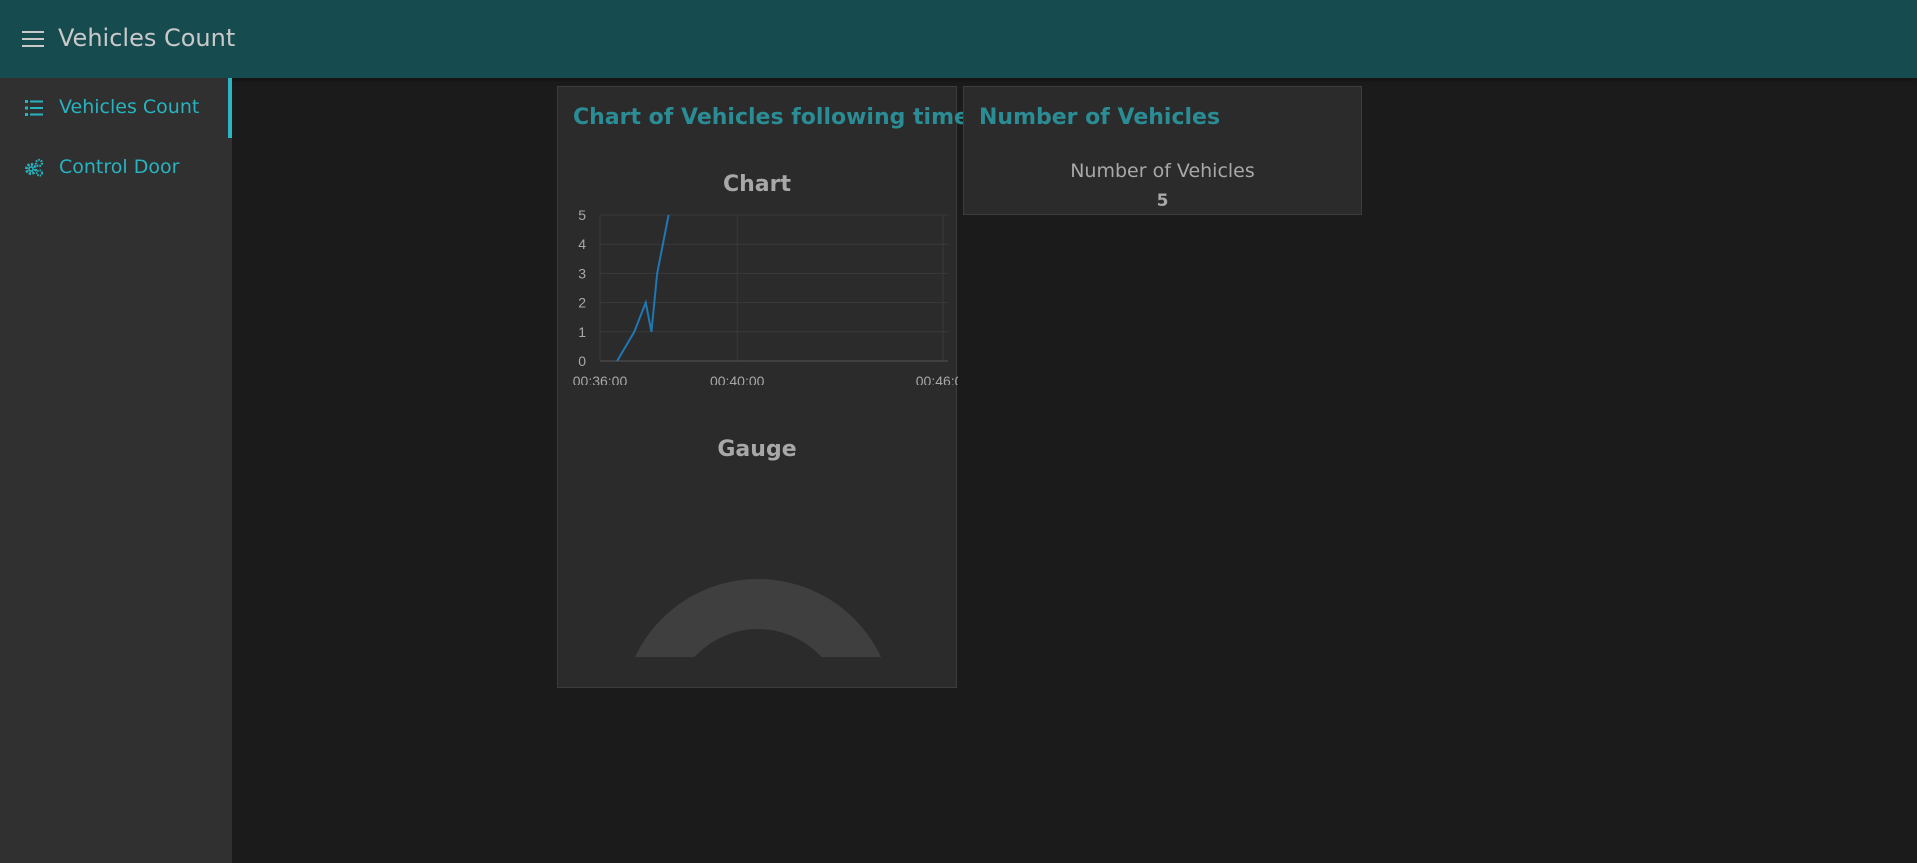 The image size is (1917, 863). I want to click on sidebar-item-label: Vehicles Count, so click(129, 107).